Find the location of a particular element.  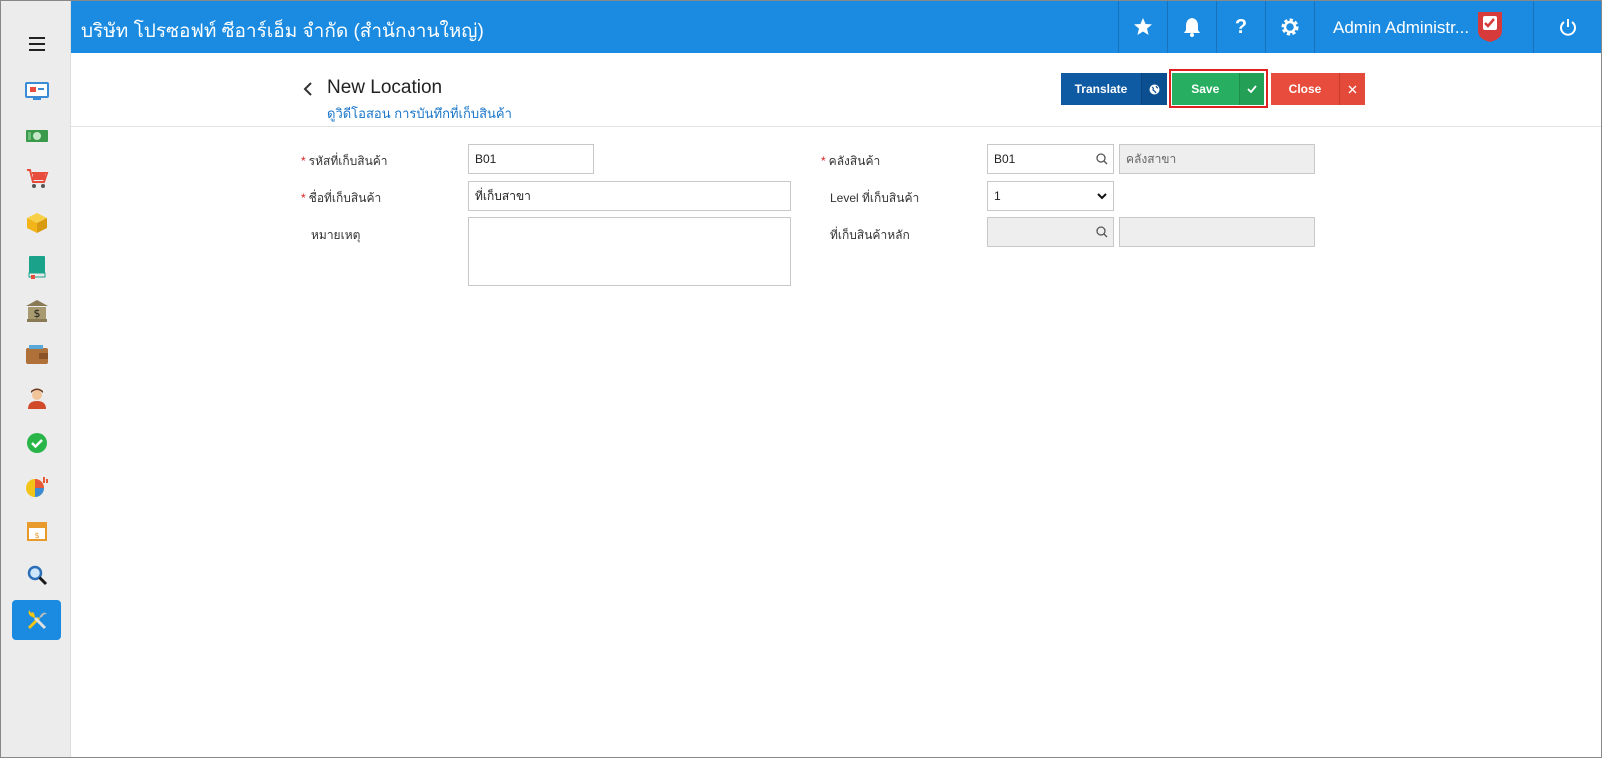

person-icon is located at coordinates (37, 399).